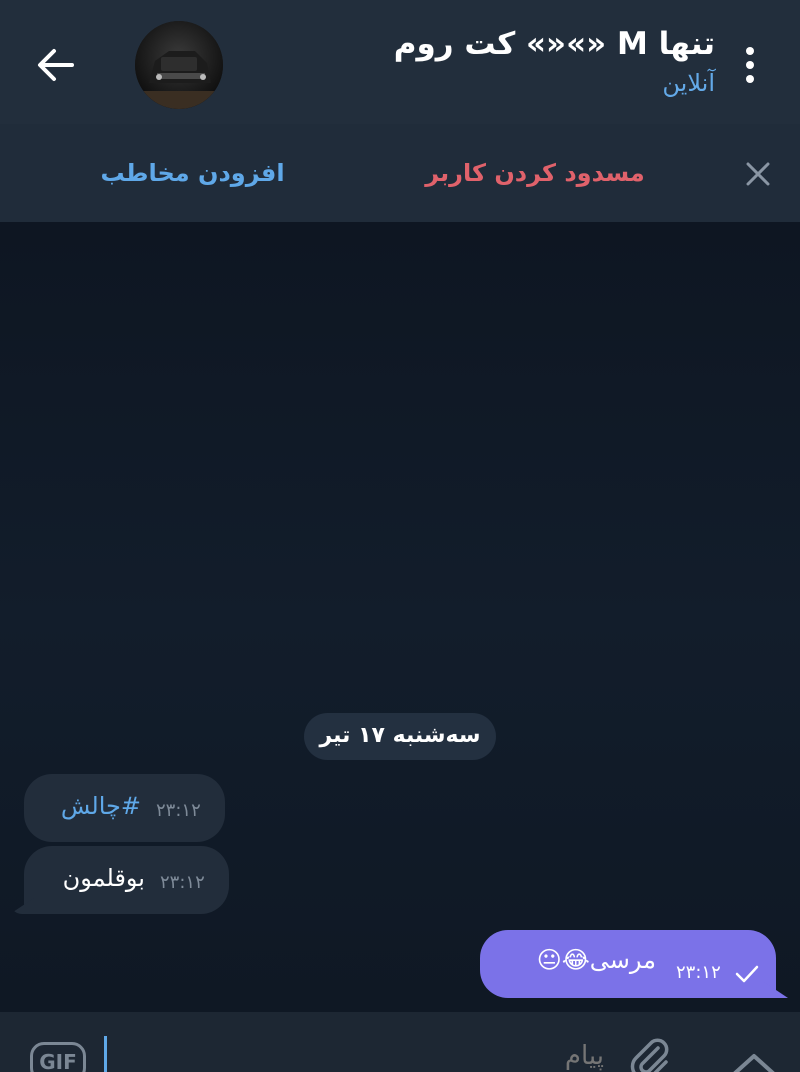  What do you see at coordinates (554, 44) in the screenshot?
I see `chat-title: تنها M «»«» کت روم` at bounding box center [554, 44].